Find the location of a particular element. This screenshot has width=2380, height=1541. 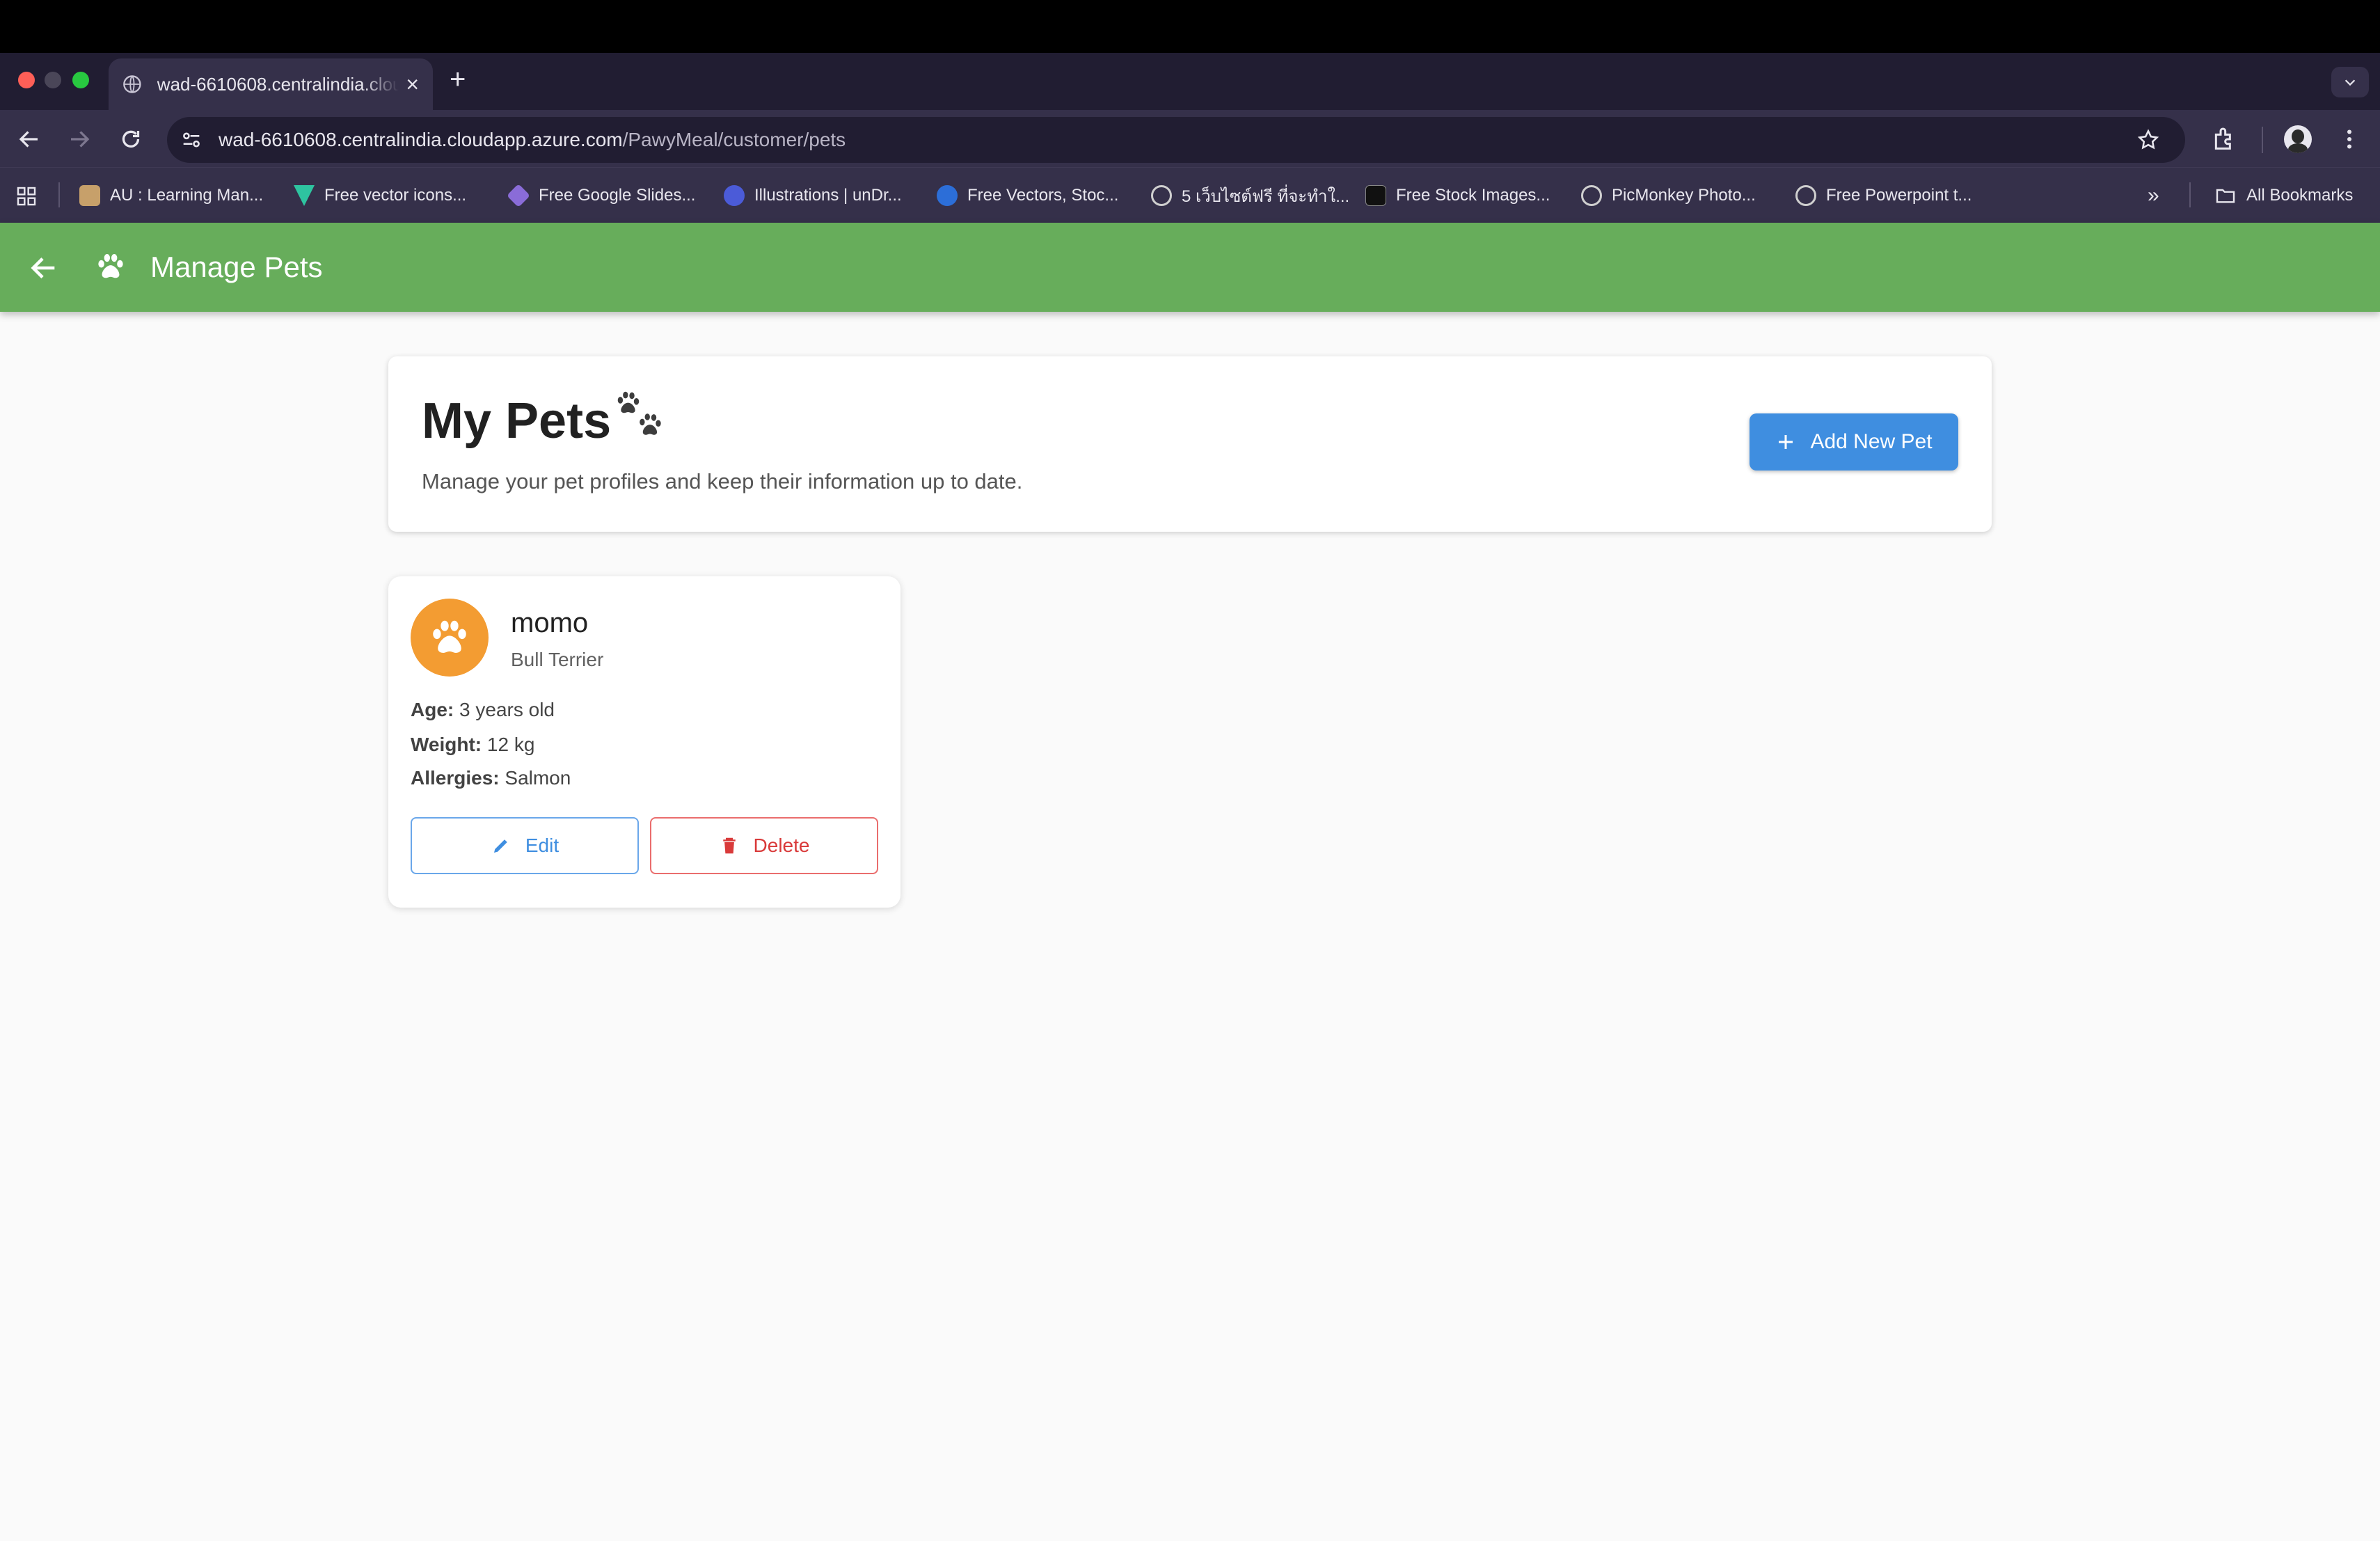

folder-icon is located at coordinates (2225, 196).